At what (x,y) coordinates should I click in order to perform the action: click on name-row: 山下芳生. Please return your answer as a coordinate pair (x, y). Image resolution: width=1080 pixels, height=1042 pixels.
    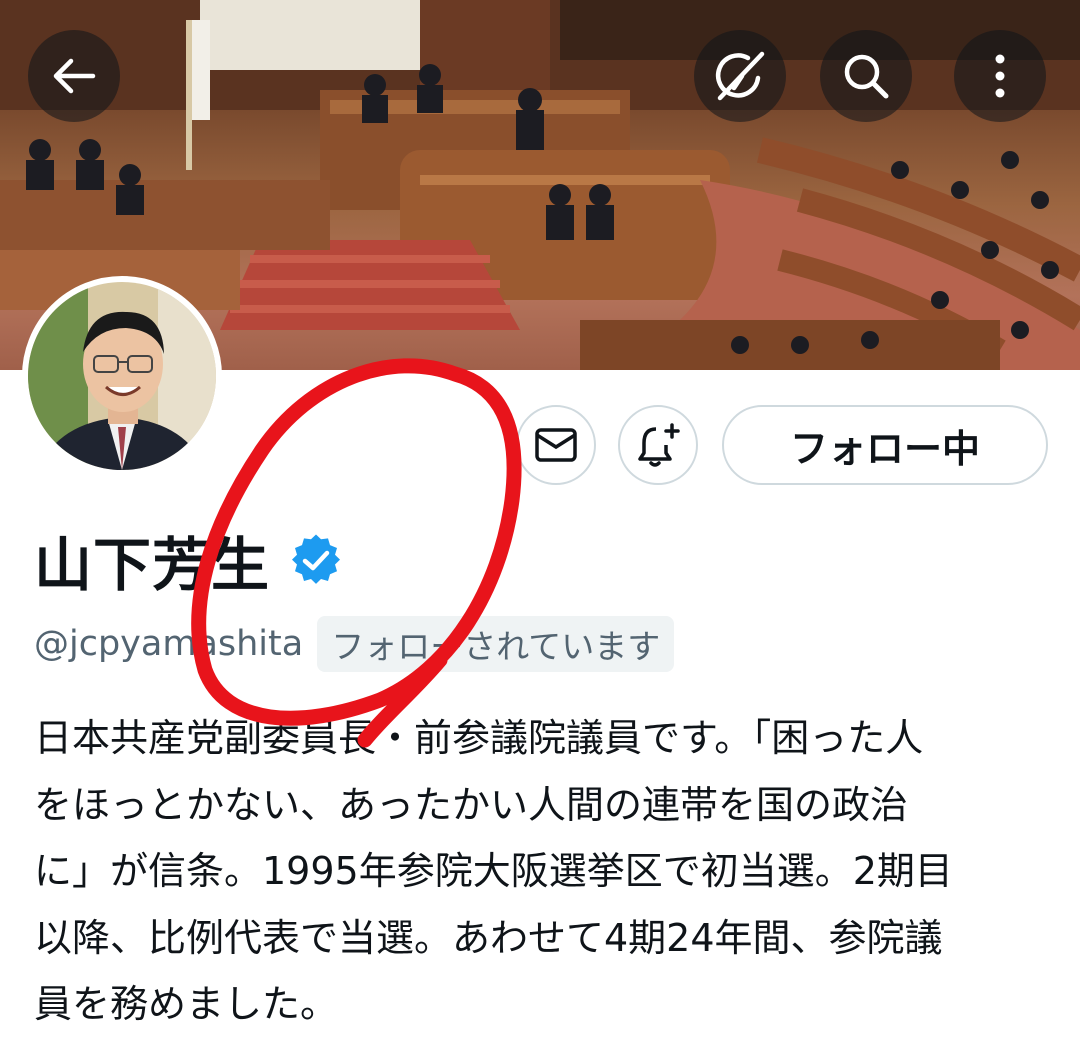
    Looking at the image, I should click on (188, 560).